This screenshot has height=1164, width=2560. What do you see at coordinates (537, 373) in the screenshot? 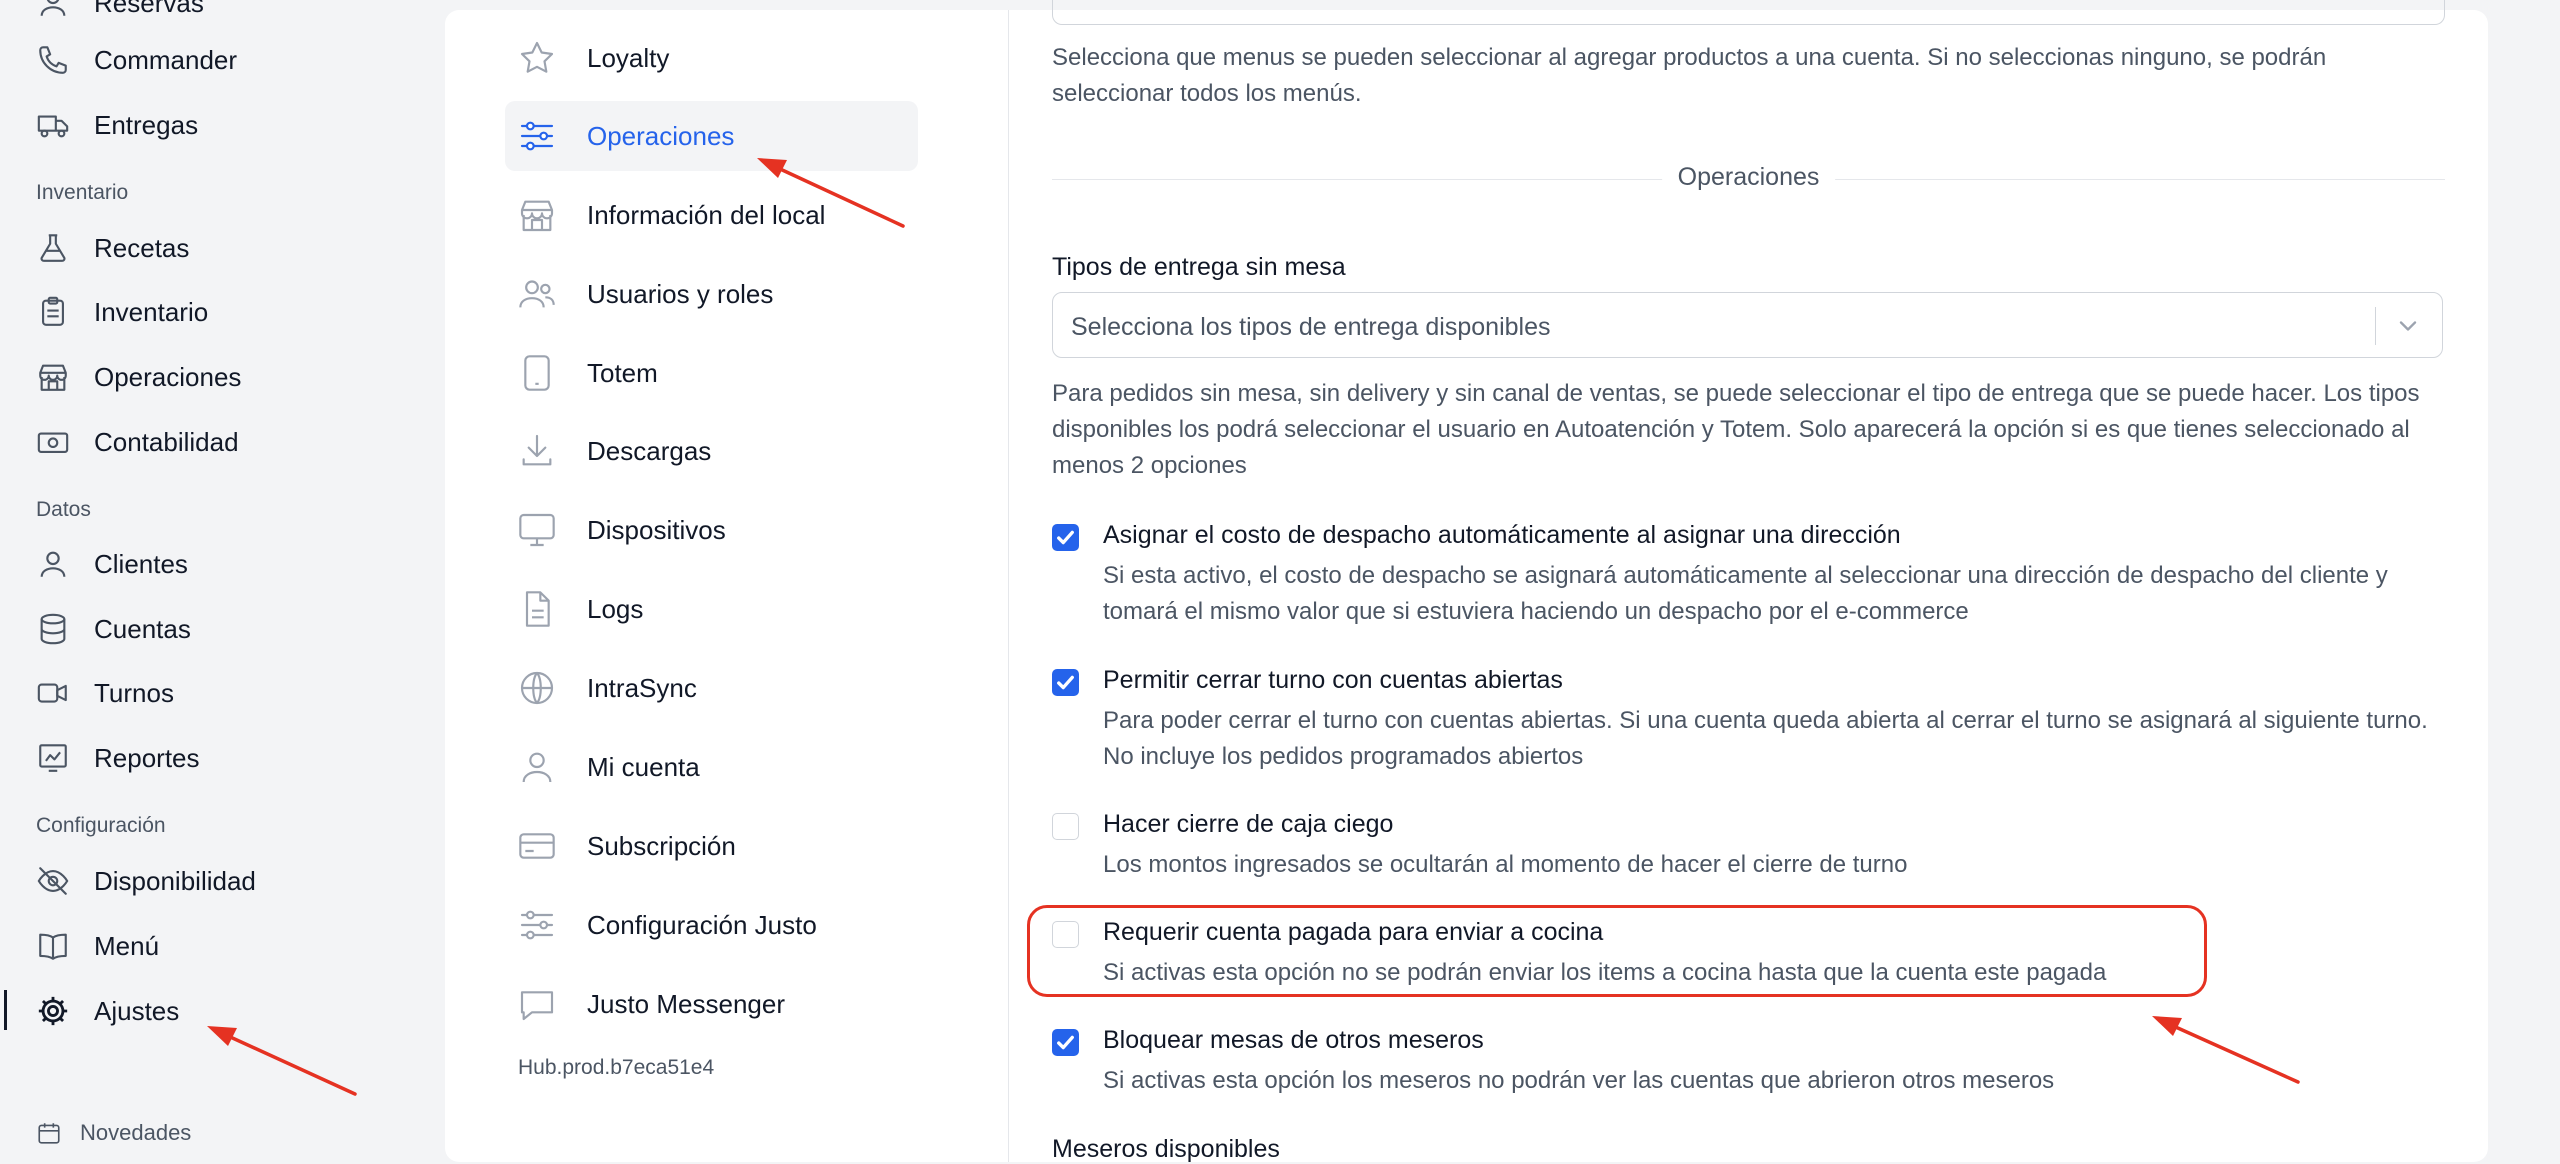
I see `tablet-icon` at bounding box center [537, 373].